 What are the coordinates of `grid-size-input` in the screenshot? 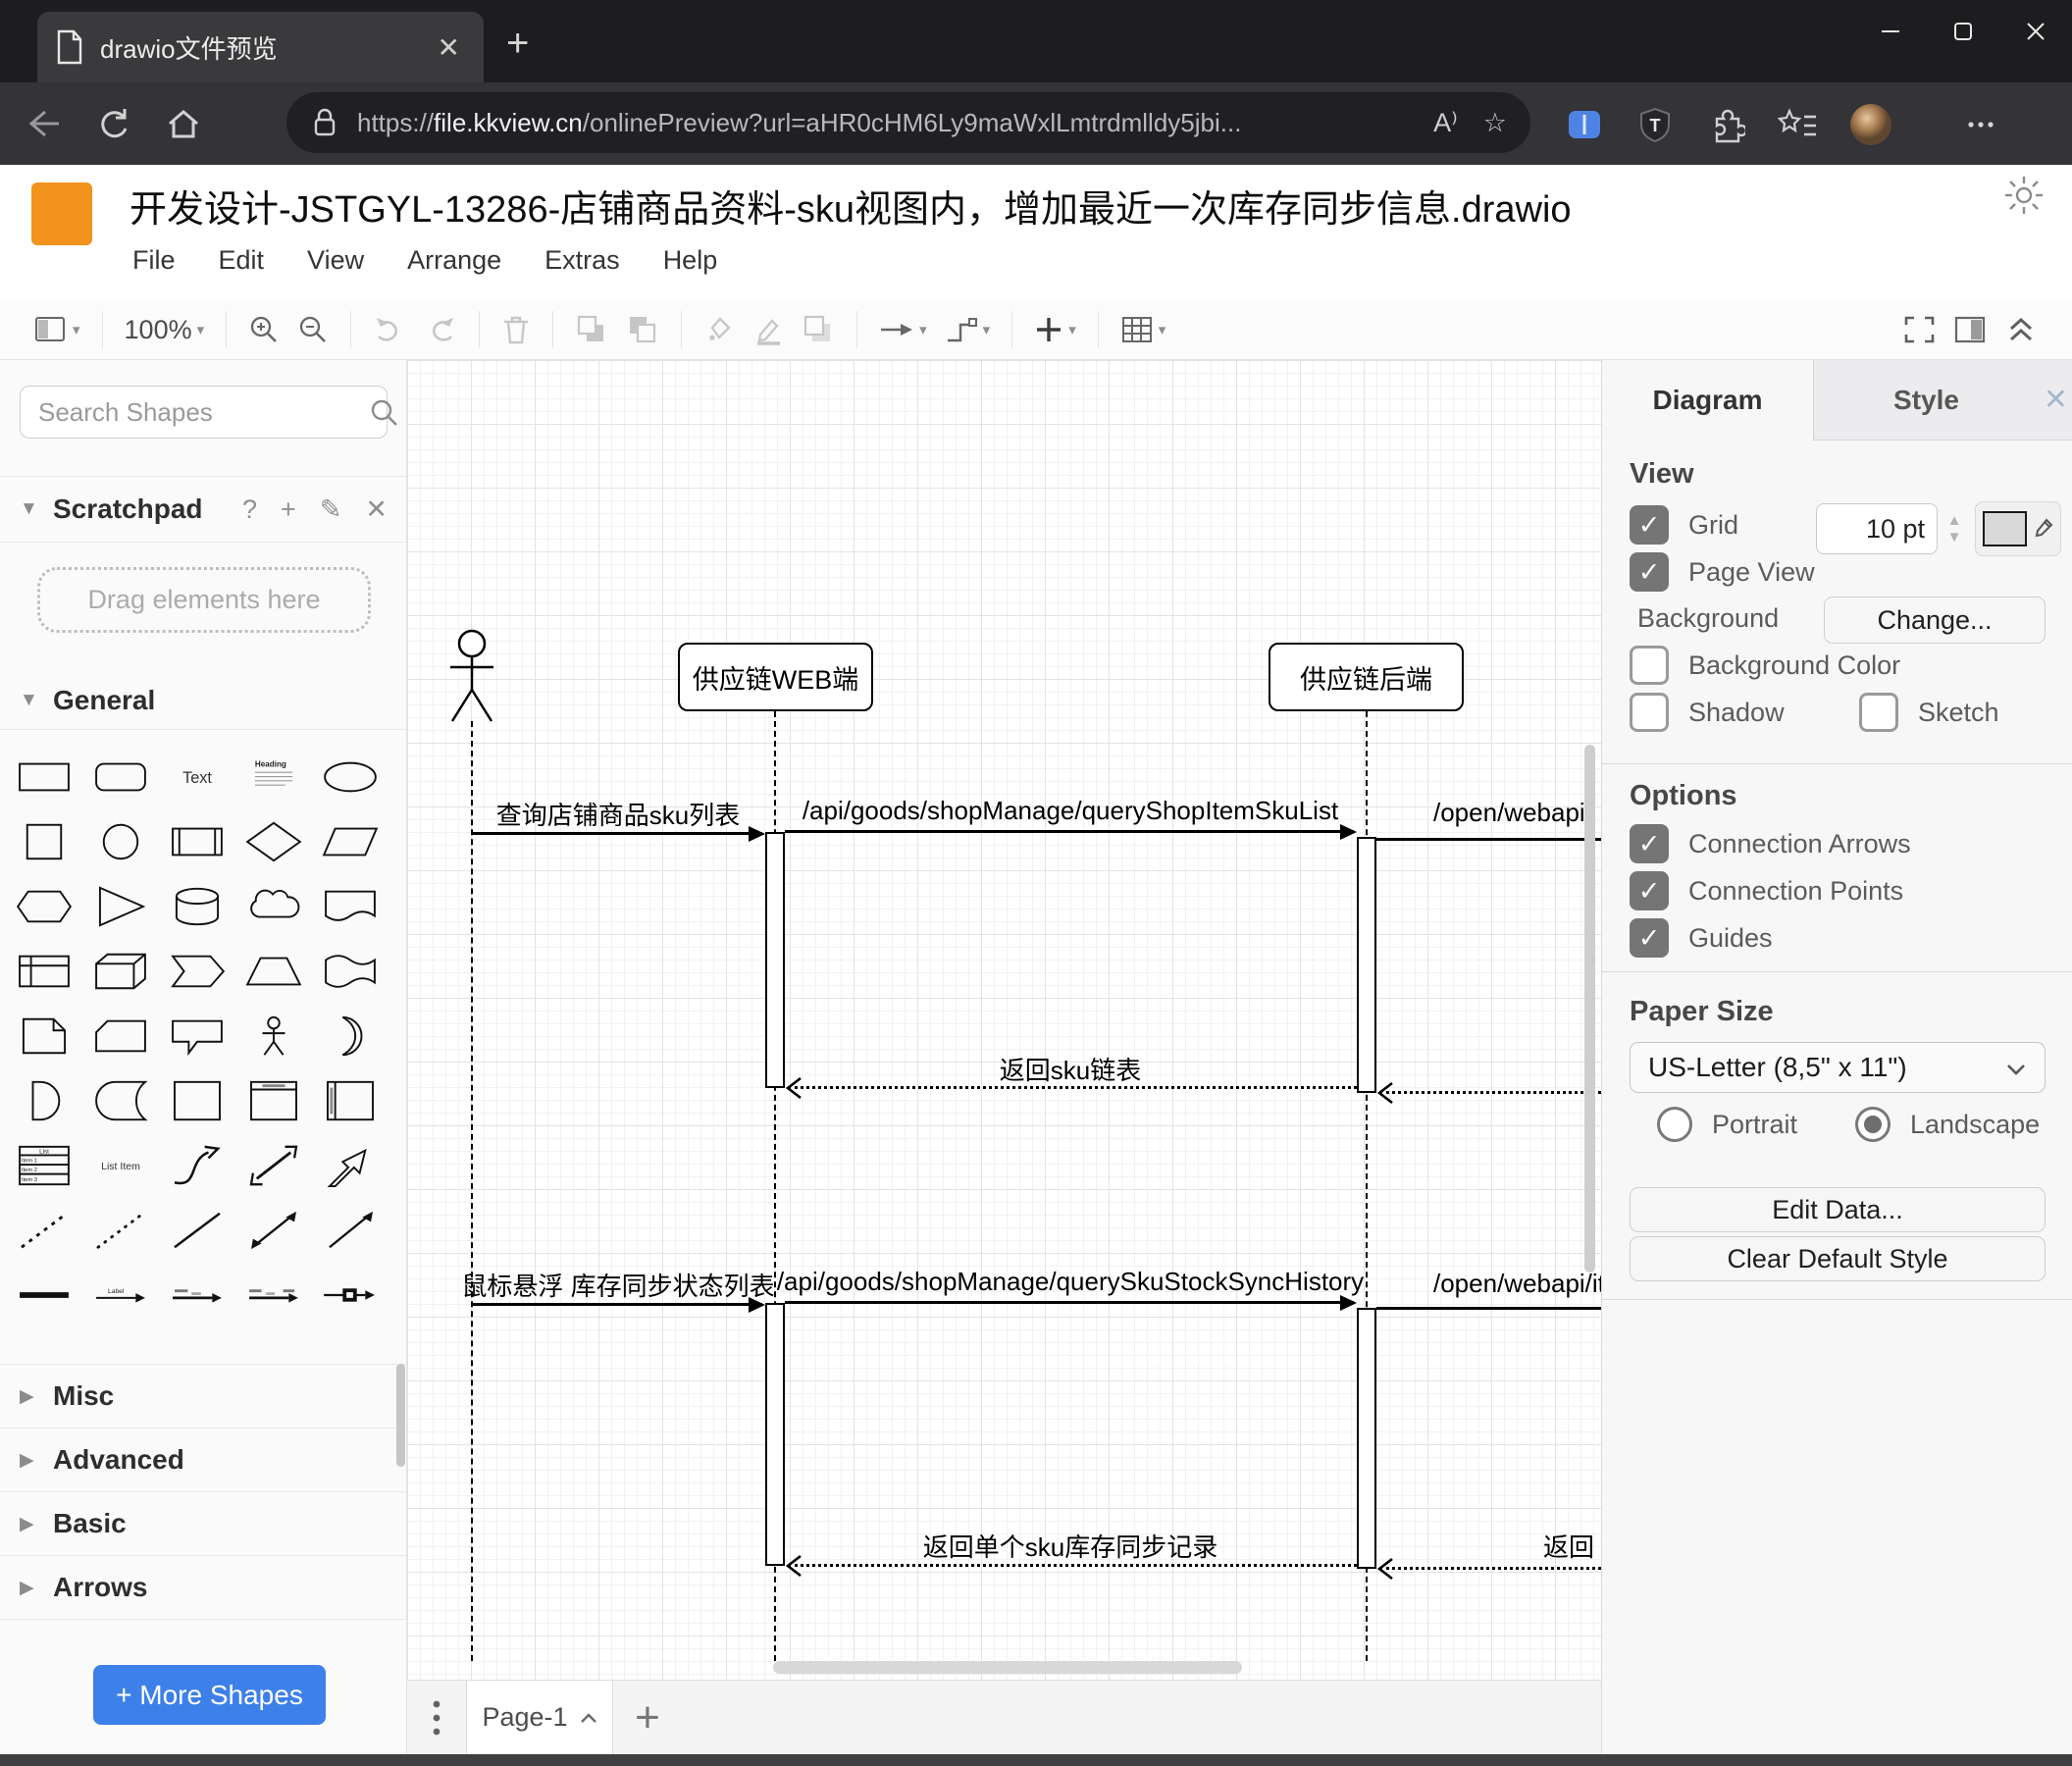 It's located at (1877, 528).